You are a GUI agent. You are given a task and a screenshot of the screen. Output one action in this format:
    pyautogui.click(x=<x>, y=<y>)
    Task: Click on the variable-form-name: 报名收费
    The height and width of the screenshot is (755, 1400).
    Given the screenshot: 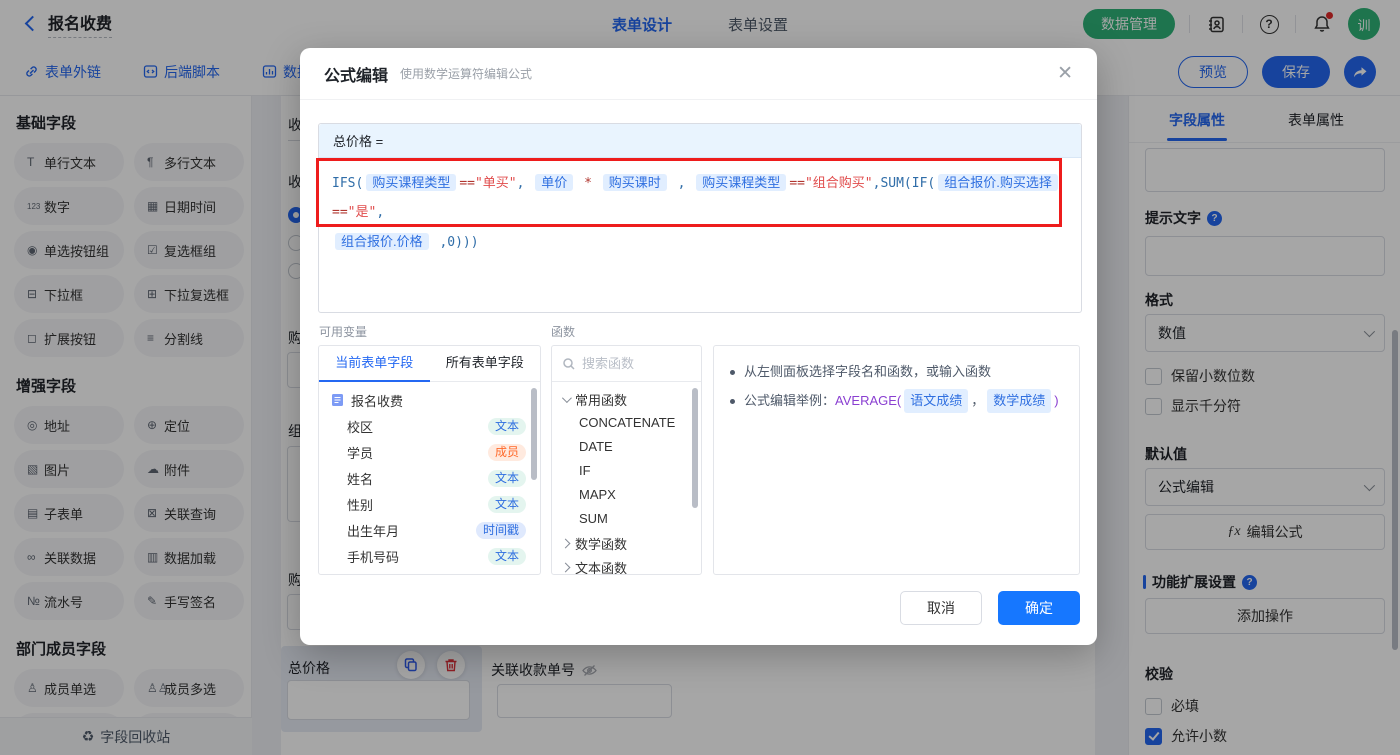 What is the action you would take?
    pyautogui.click(x=377, y=401)
    